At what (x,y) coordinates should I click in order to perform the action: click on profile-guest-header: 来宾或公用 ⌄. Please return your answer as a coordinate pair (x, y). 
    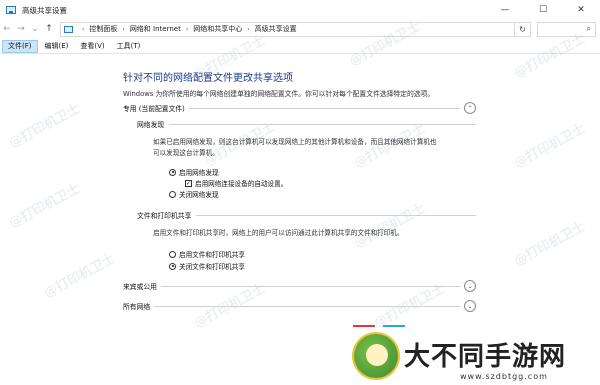
    Looking at the image, I should click on (299, 286).